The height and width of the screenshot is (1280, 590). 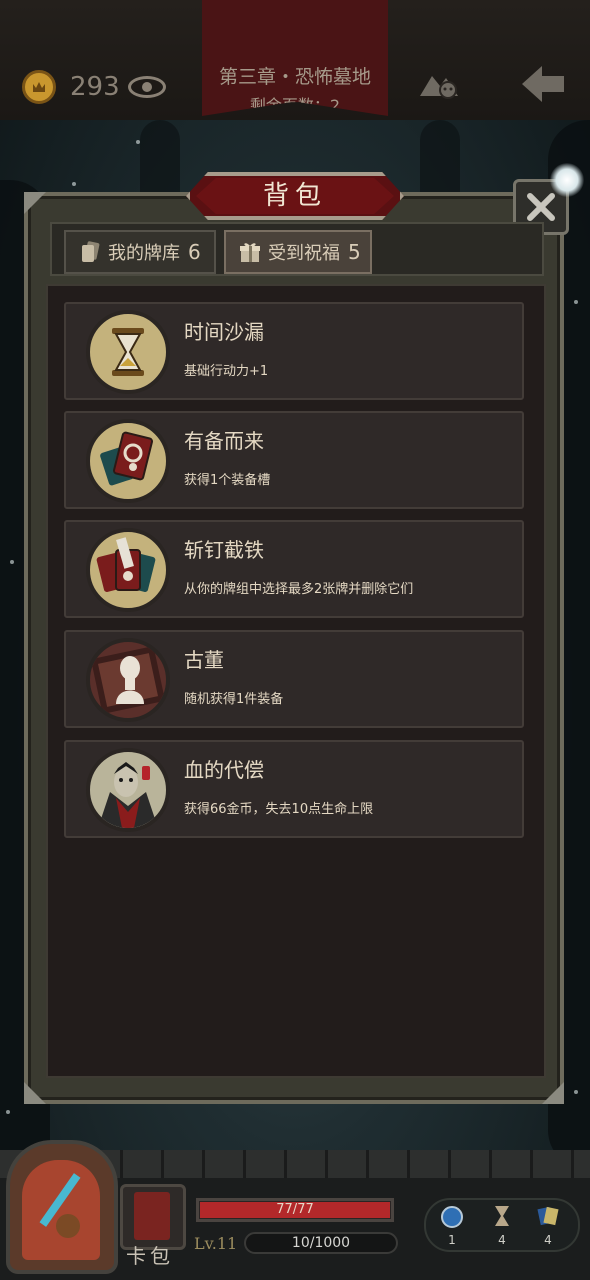 I want to click on level-text: Lv.11, so click(x=216, y=1243).